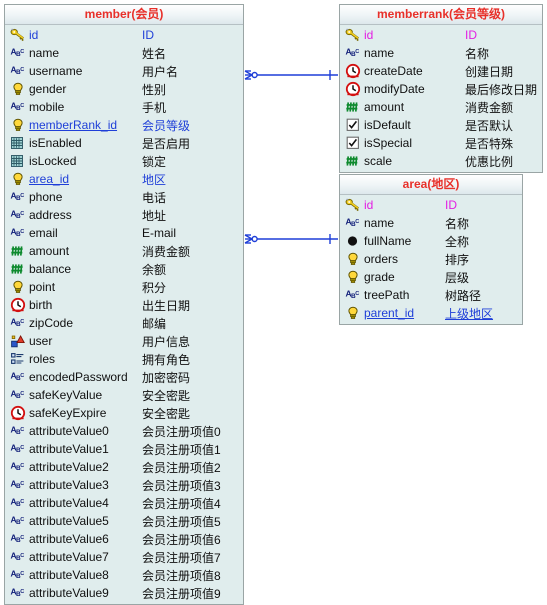  What do you see at coordinates (124, 359) in the screenshot?
I see `column-row: roles 拥有角色` at bounding box center [124, 359].